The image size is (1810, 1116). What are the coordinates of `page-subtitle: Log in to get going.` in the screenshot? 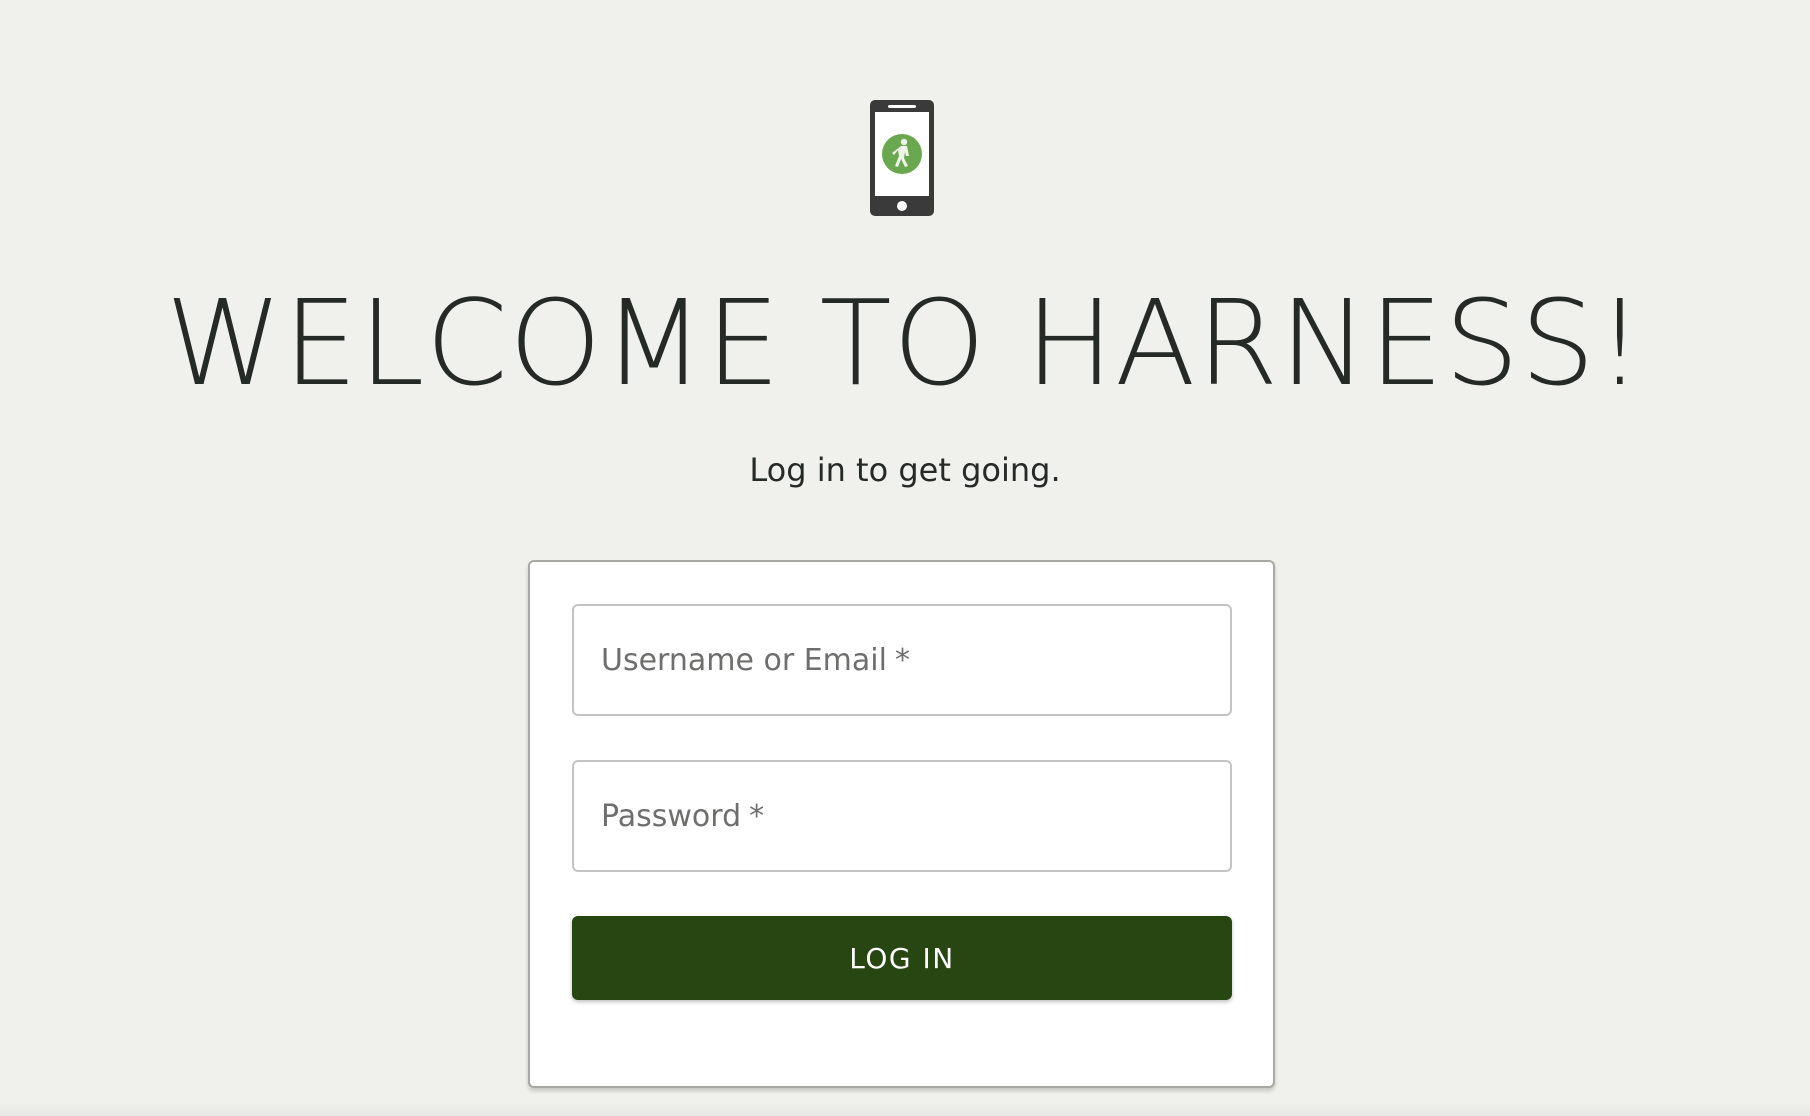 It's located at (905, 470).